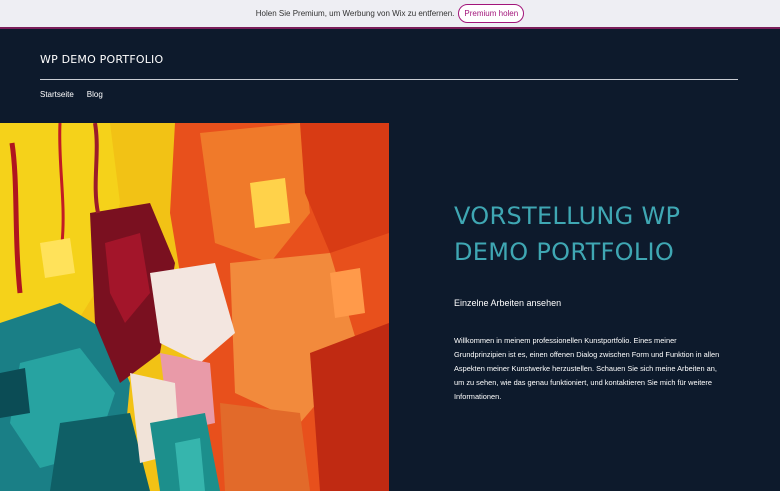 This screenshot has height=491, width=780. I want to click on site-title: WP DEMO PORTFOLIO, so click(101, 59).